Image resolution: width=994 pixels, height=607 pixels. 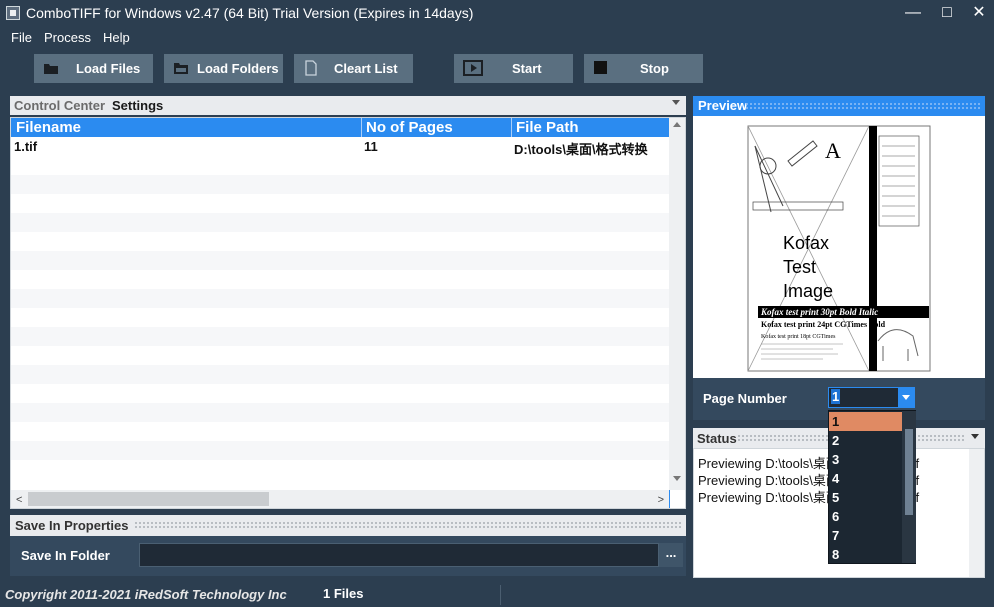 What do you see at coordinates (500, 595) in the screenshot?
I see `footer-divider` at bounding box center [500, 595].